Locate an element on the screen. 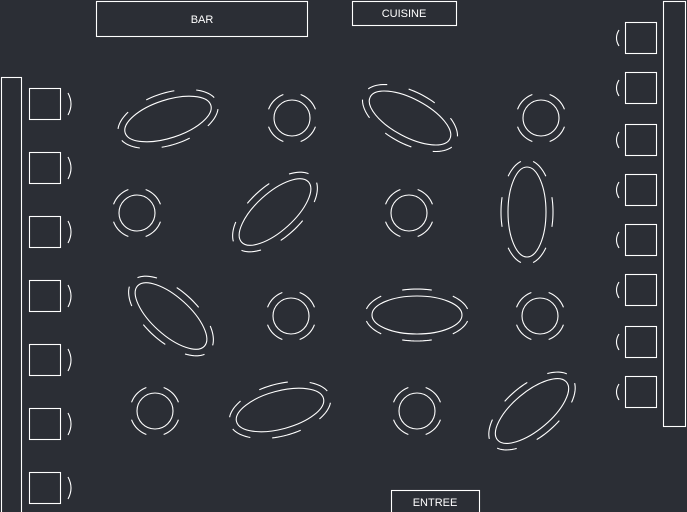 This screenshot has width=687, height=512. kitchen-label: CUISINE is located at coordinates (404, 14).